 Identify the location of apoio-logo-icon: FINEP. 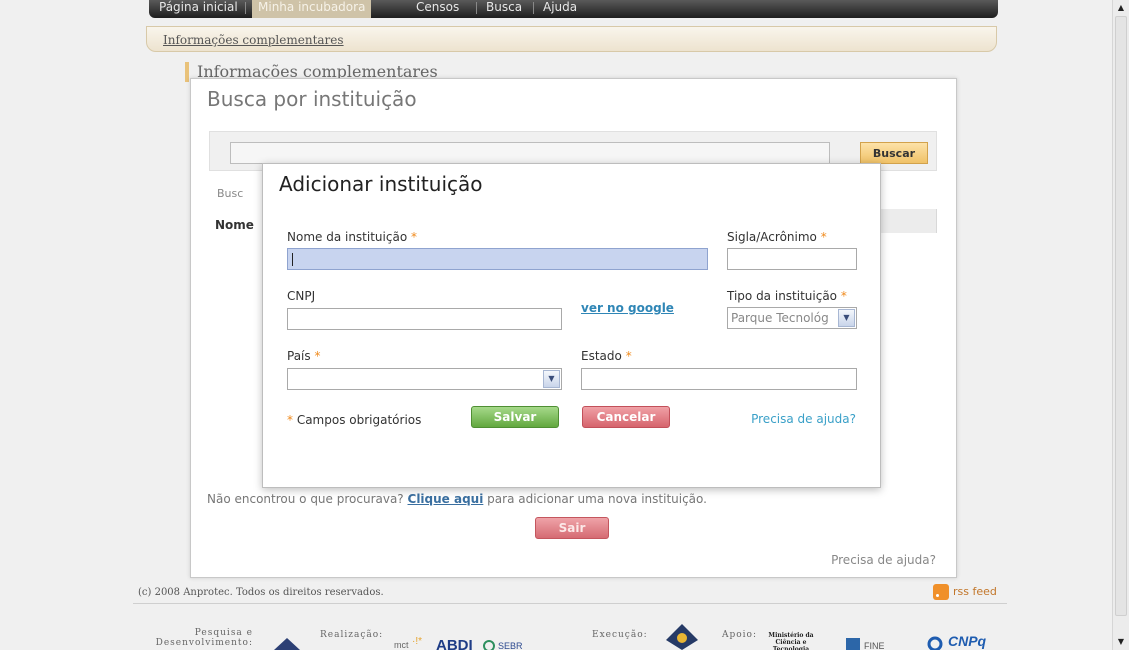
(865, 644).